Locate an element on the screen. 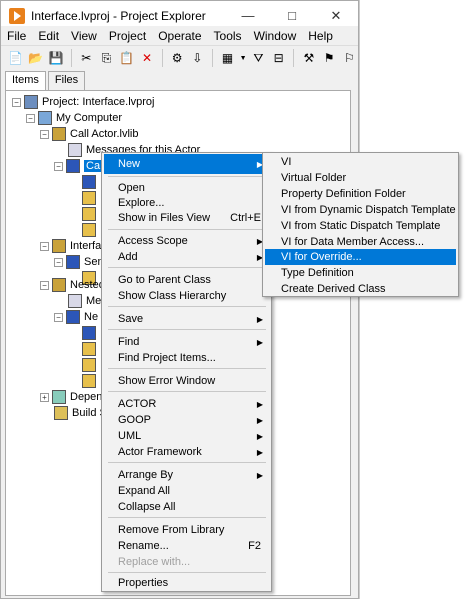  tree-item-call-actor-lib: − Call Actor.lvlib is located at coordinates (89, 134).